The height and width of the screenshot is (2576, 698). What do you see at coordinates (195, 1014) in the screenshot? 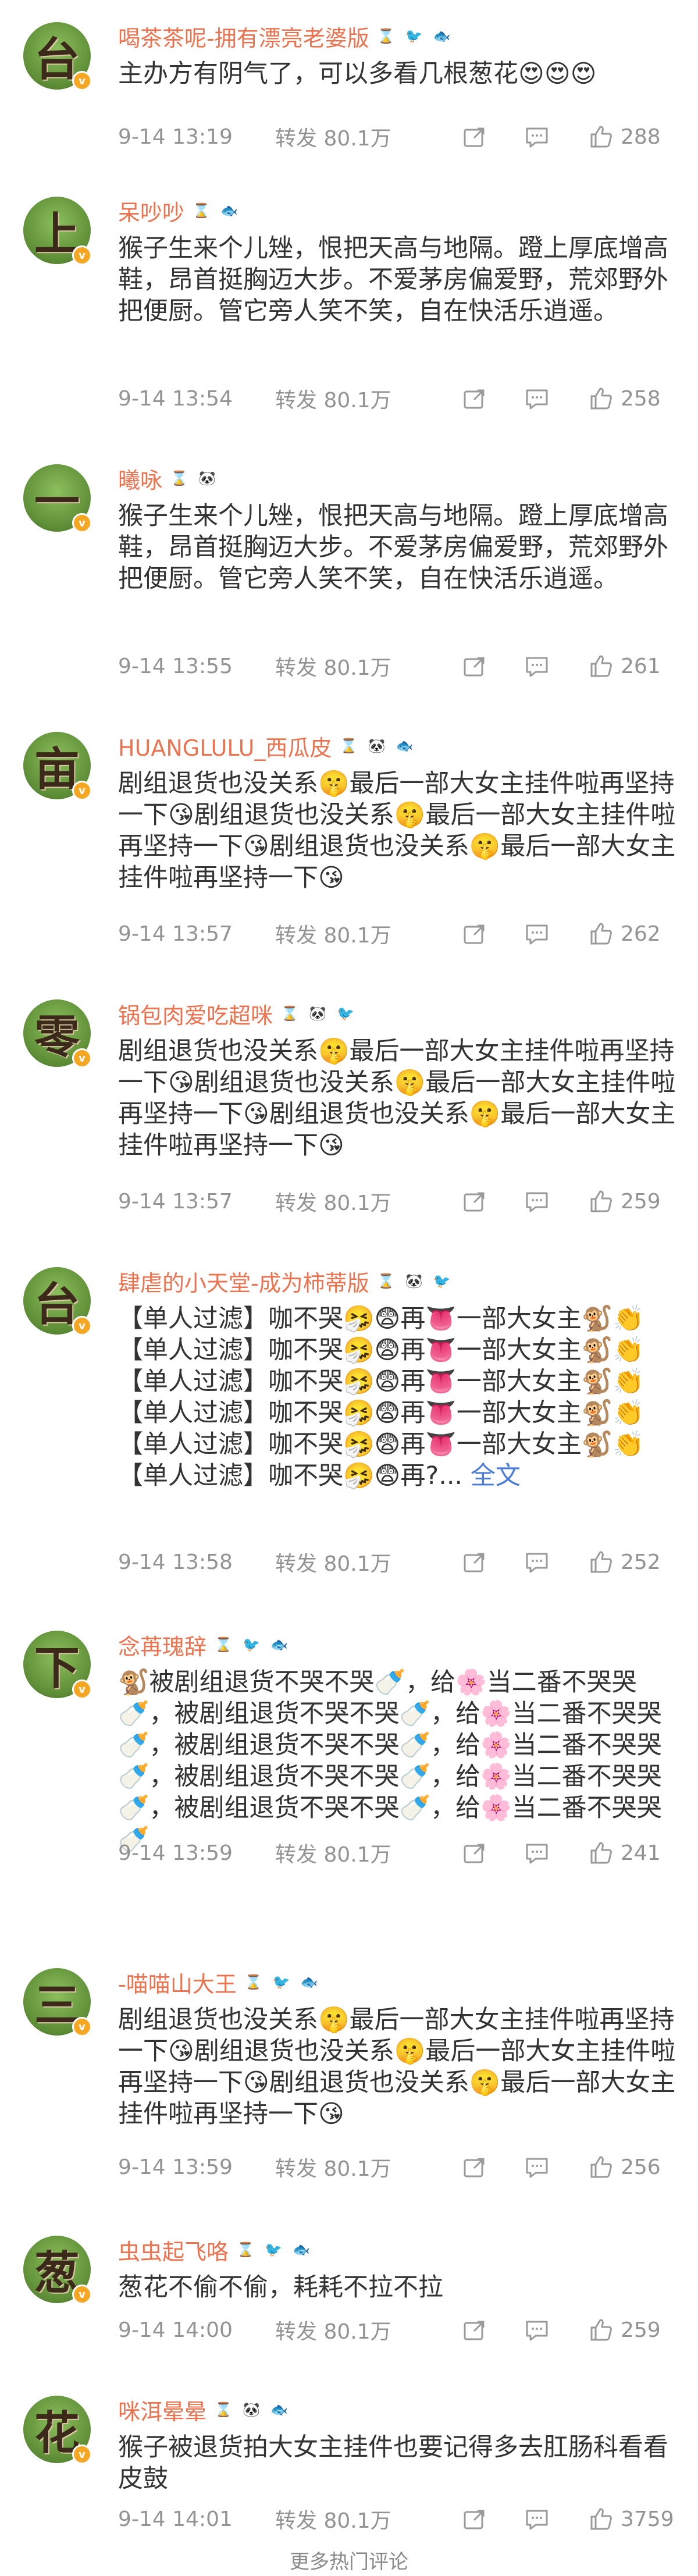
I see `username-link: 锅包肉爱吃超咪` at bounding box center [195, 1014].